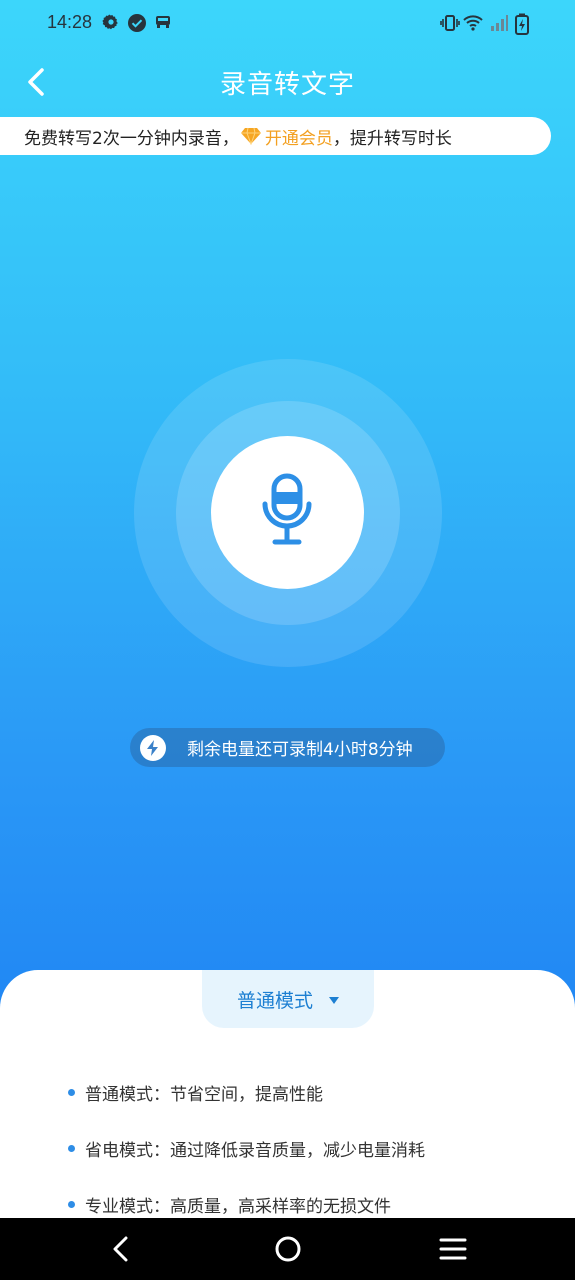  I want to click on settings-icon, so click(112, 23).